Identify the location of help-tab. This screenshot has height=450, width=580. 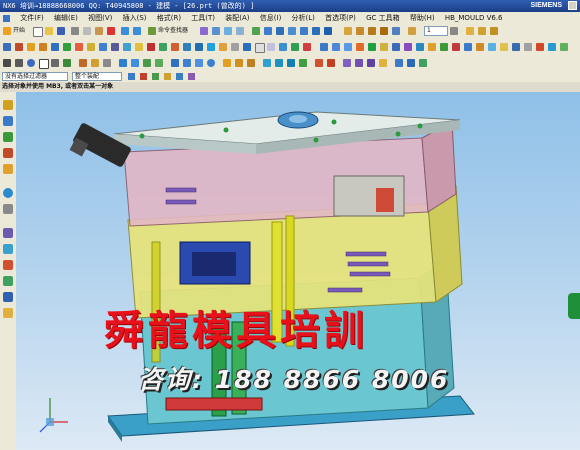
(574, 306).